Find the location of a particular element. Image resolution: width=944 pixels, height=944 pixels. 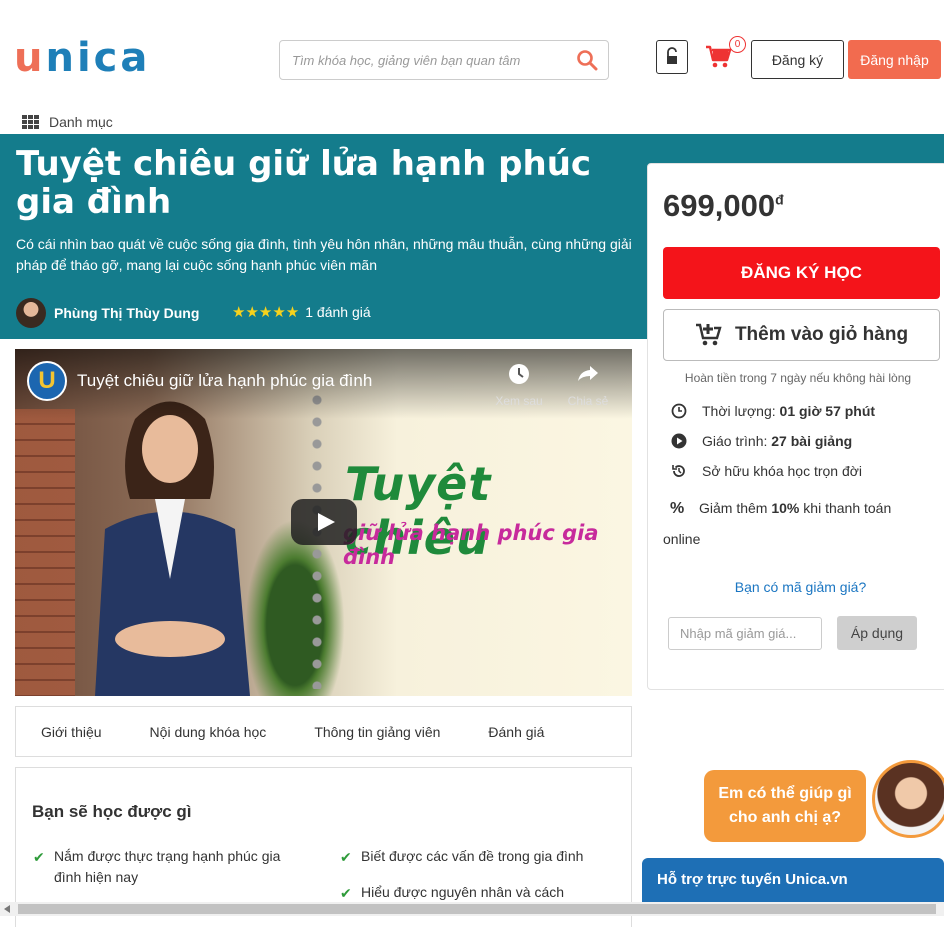

lifetime-row: Sở hữu khóa học trọn đời is located at coordinates (766, 471).